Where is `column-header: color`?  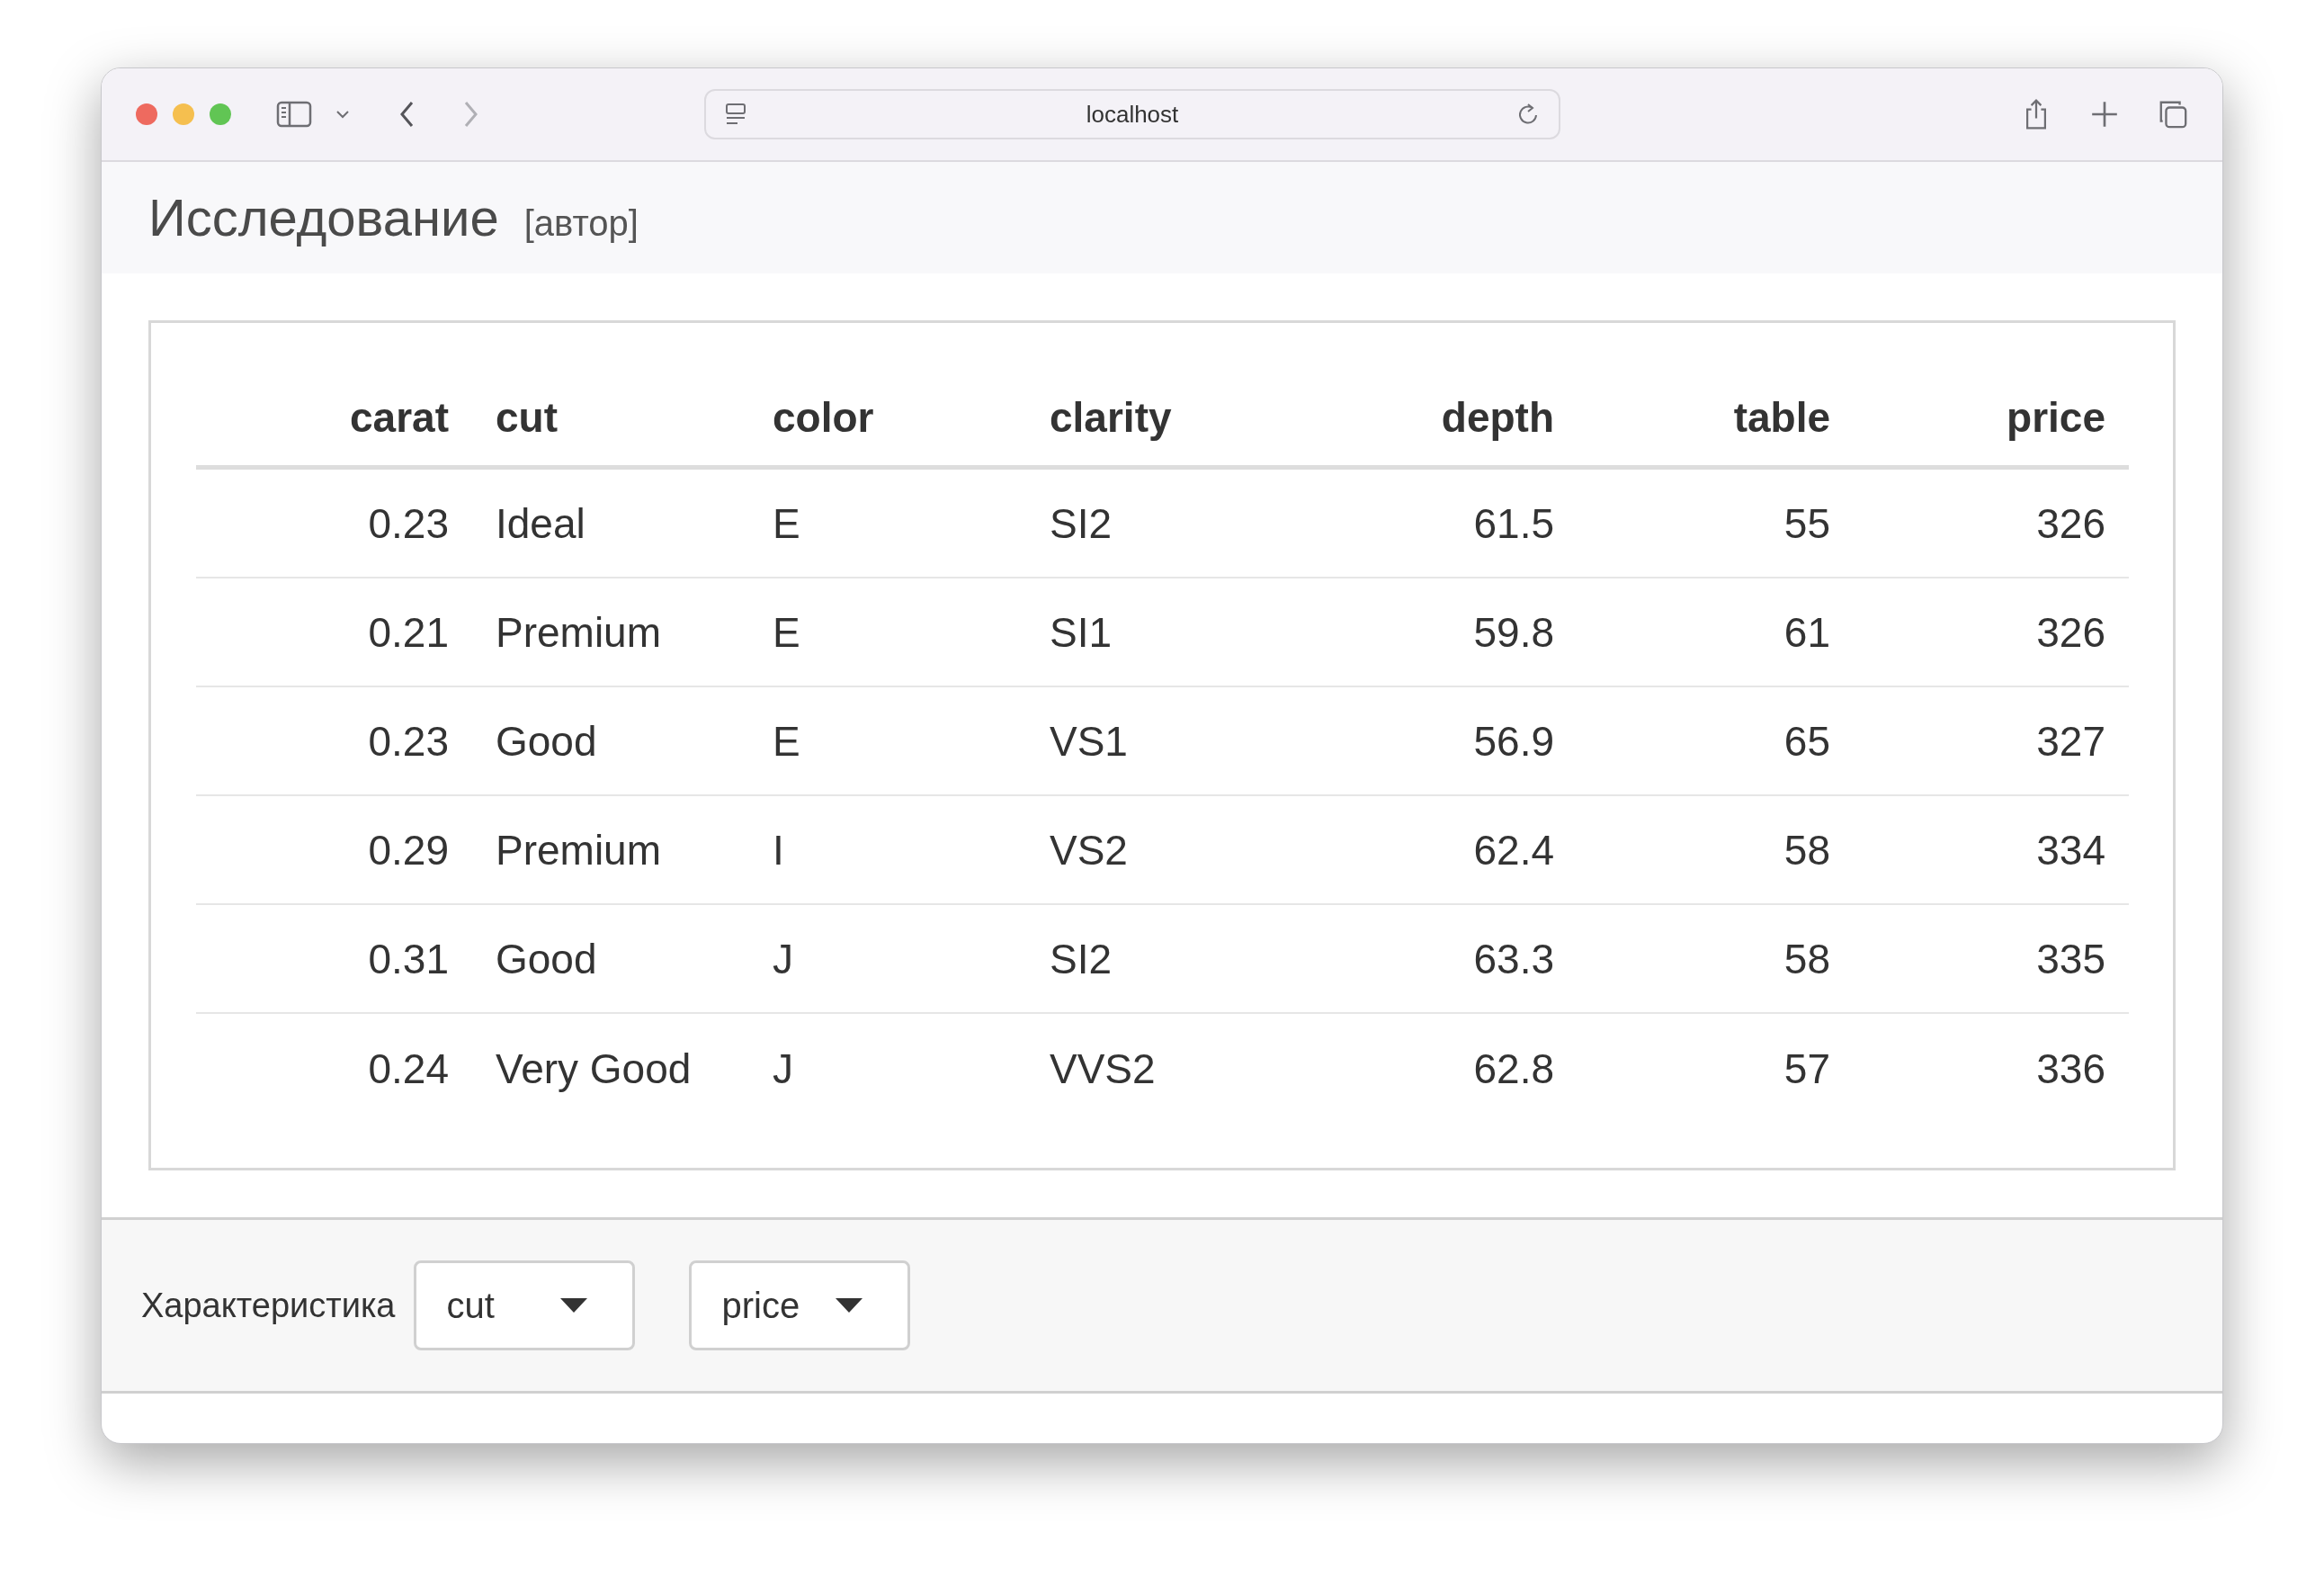
column-header: color is located at coordinates (887, 431).